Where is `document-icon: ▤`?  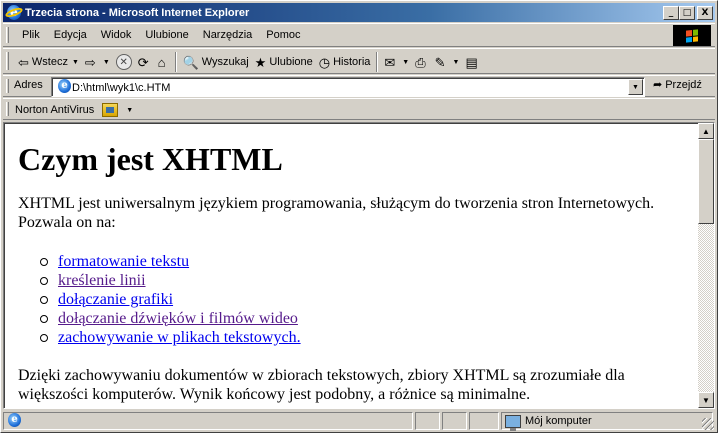
document-icon: ▤ is located at coordinates (471, 62).